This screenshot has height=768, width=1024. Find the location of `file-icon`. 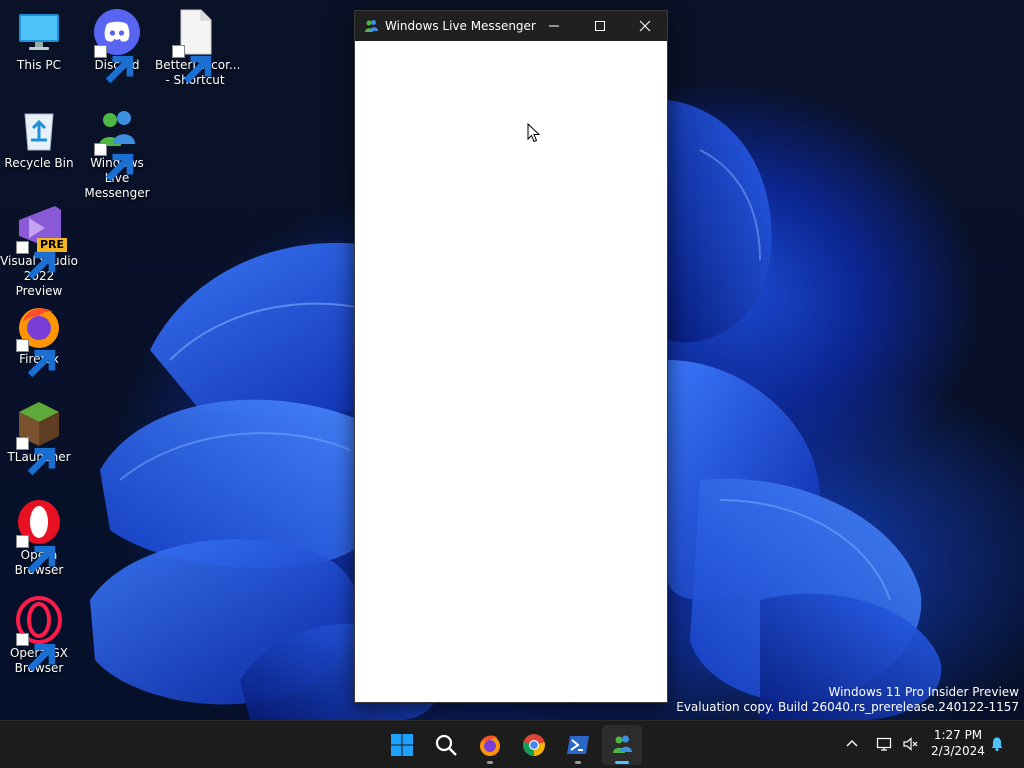

file-icon is located at coordinates (195, 46).